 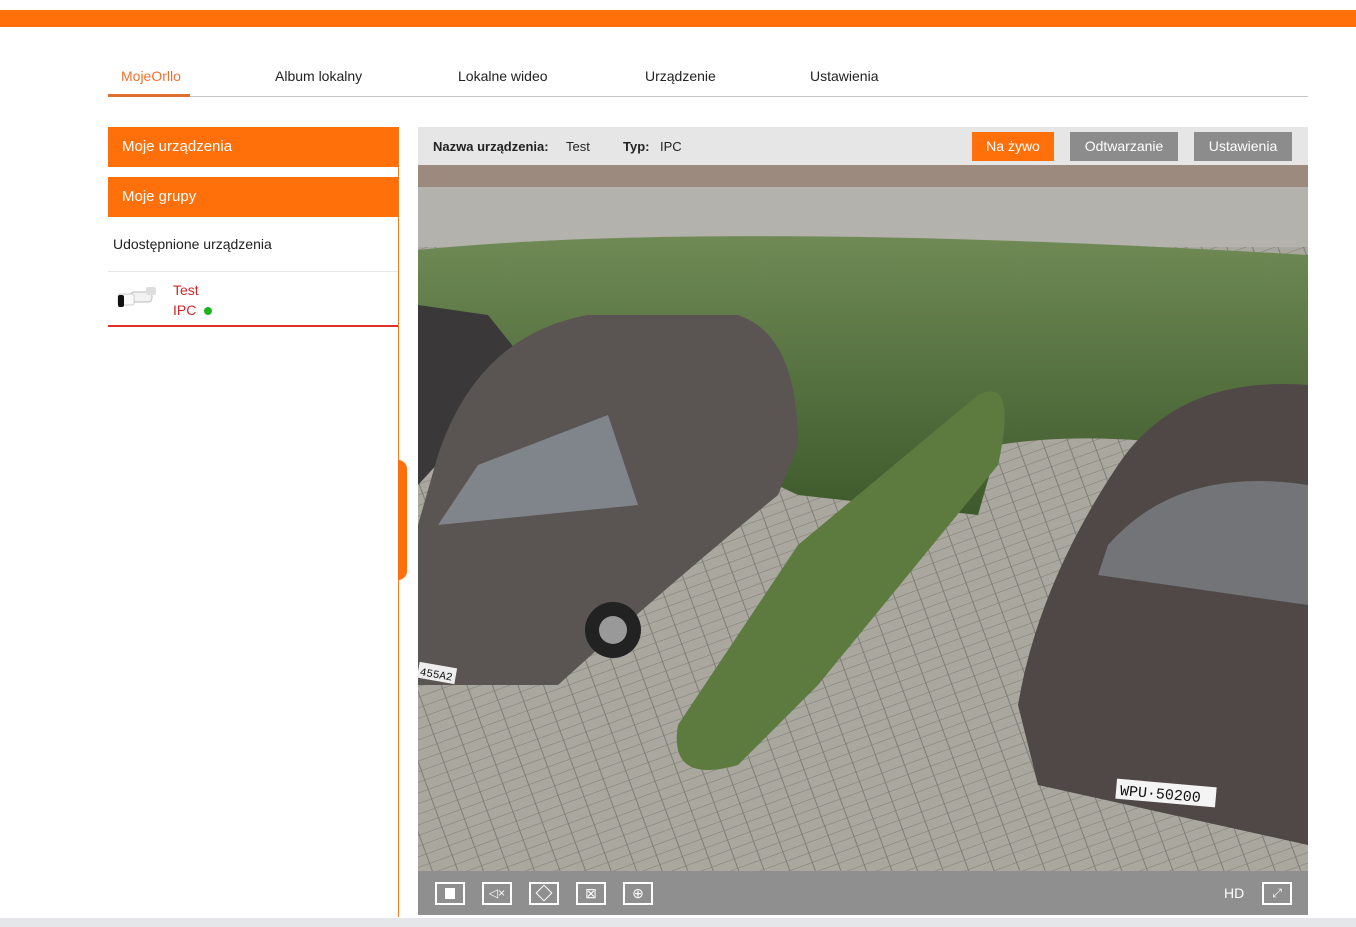 I want to click on mute-button: ◁×, so click(x=497, y=893).